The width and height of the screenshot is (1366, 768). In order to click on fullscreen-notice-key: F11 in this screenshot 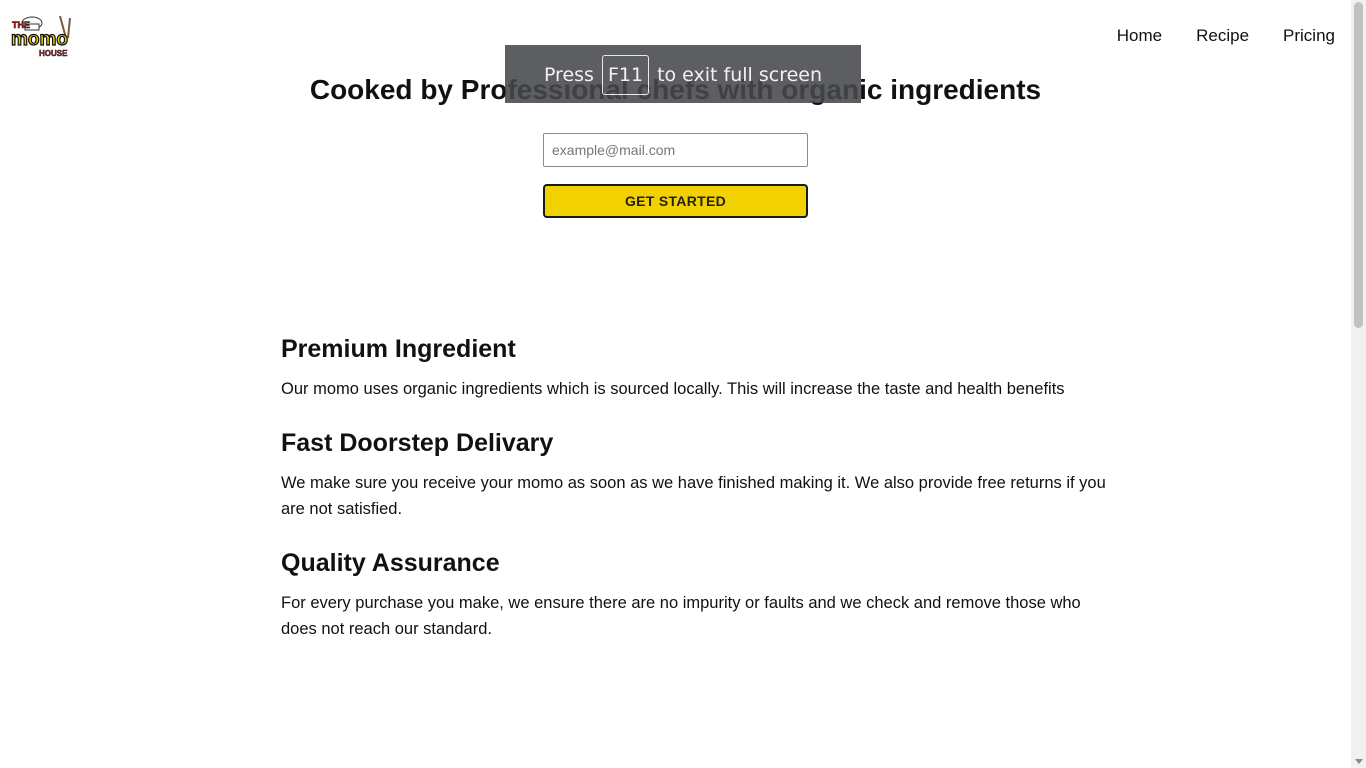, I will do `click(625, 75)`.